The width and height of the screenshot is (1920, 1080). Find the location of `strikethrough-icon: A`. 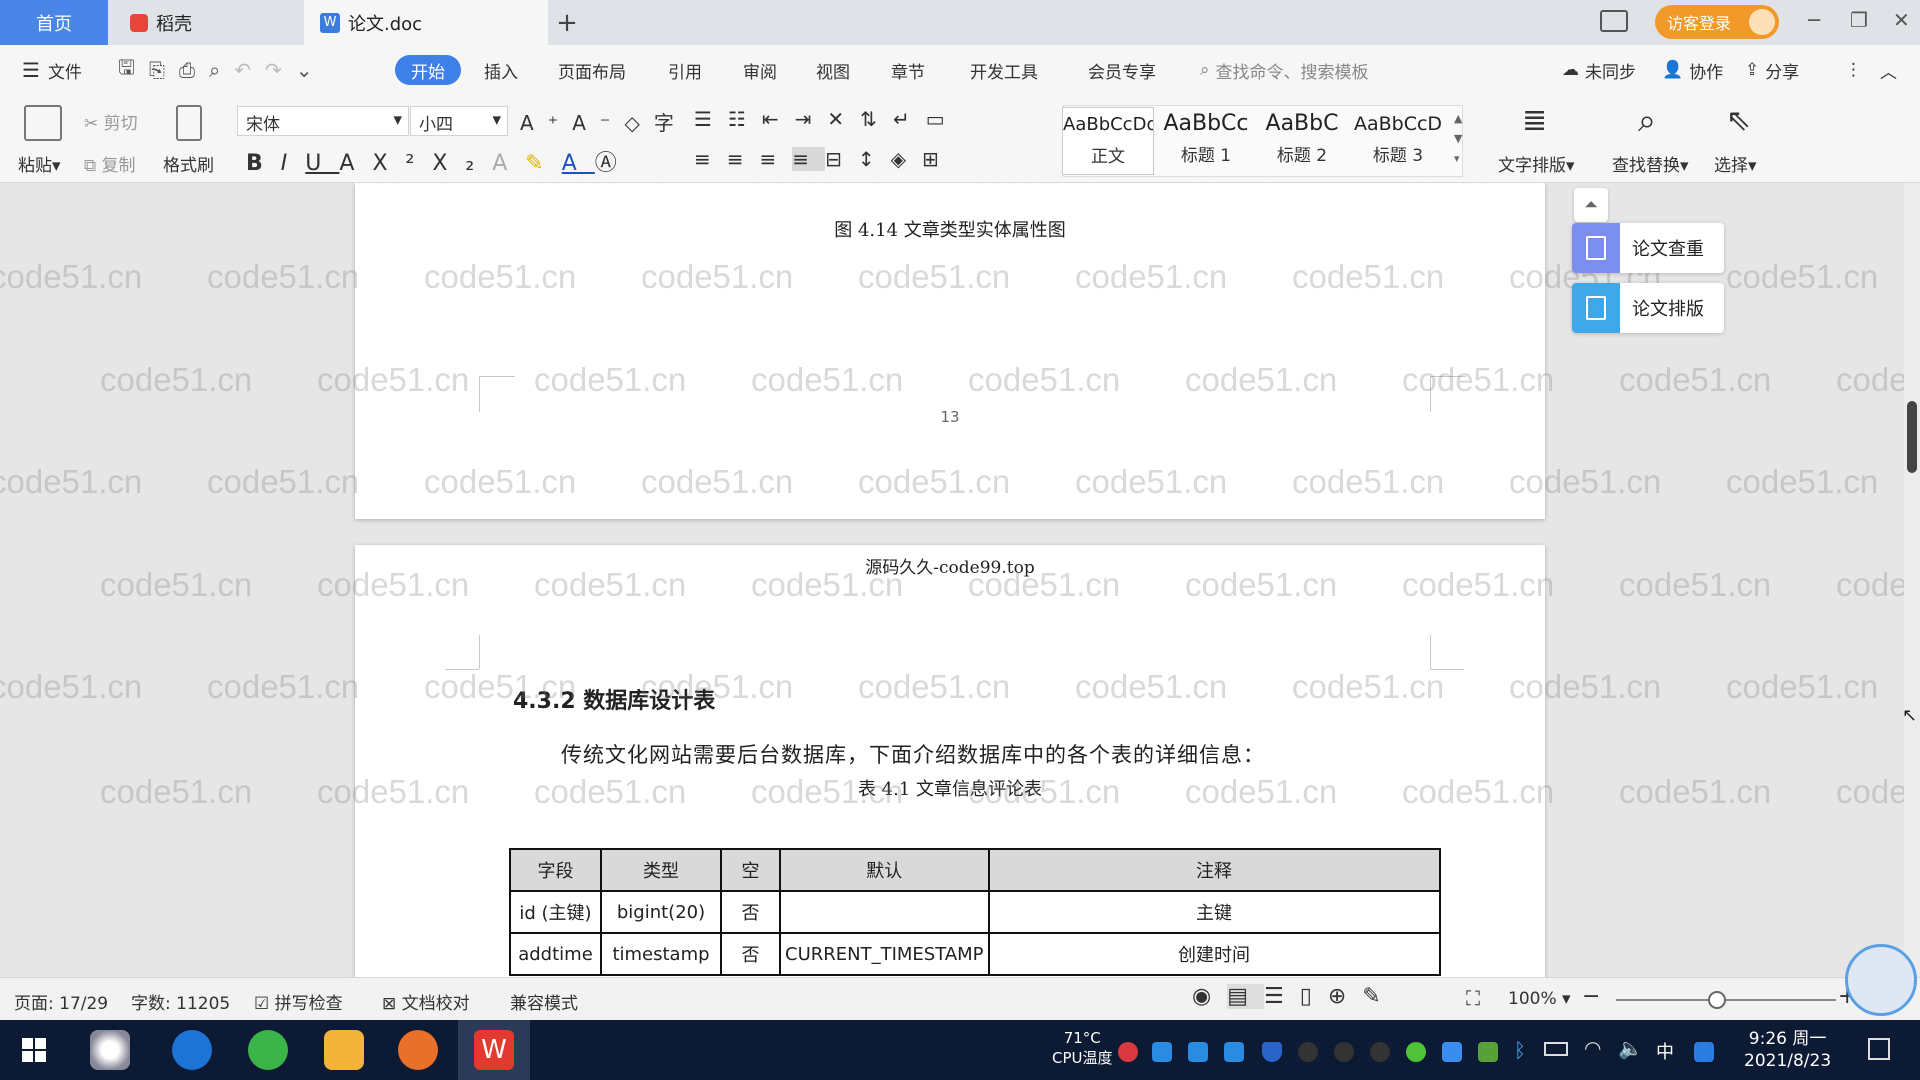

strikethrough-icon: A is located at coordinates (355, 163).